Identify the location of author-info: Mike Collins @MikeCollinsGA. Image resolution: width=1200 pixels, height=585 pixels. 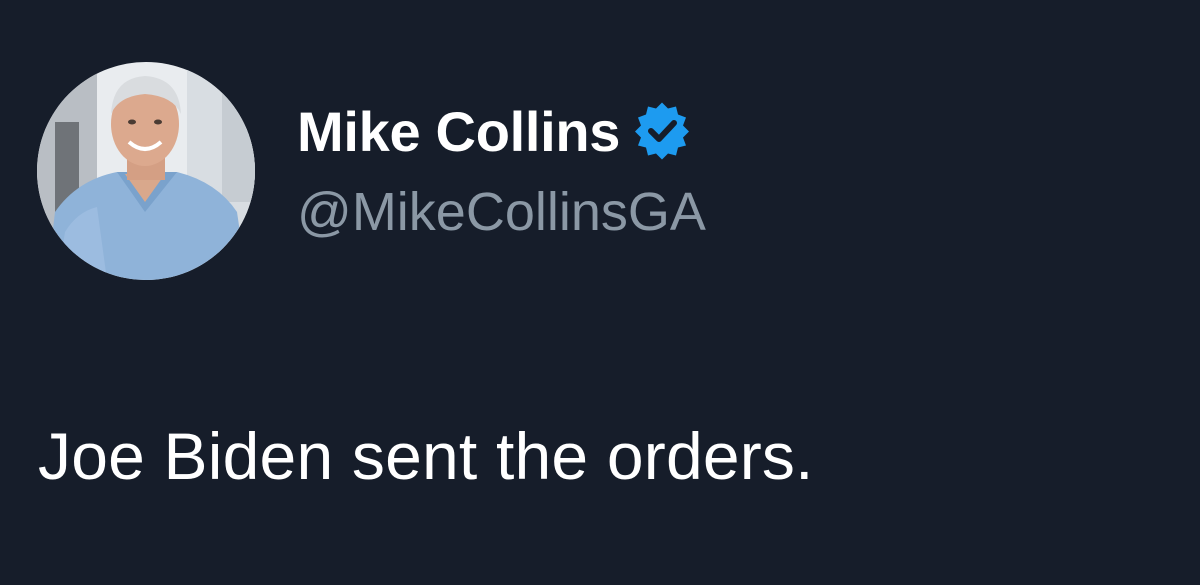
(501, 168).